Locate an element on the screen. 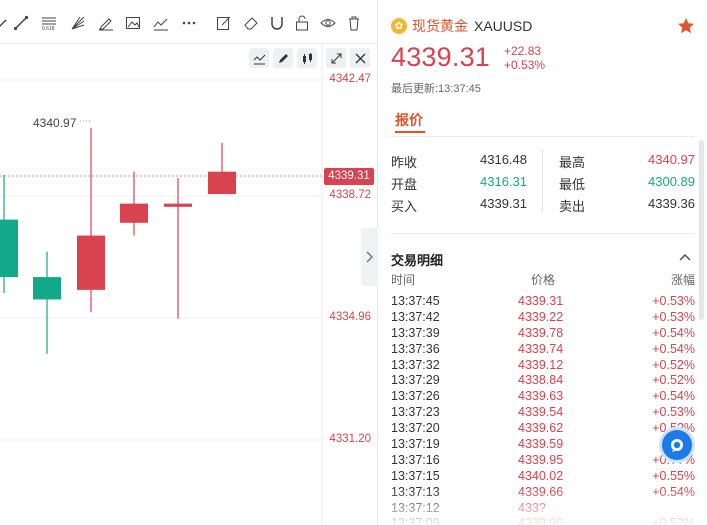 The height and width of the screenshot is (525, 707). magnet-icon is located at coordinates (277, 23).